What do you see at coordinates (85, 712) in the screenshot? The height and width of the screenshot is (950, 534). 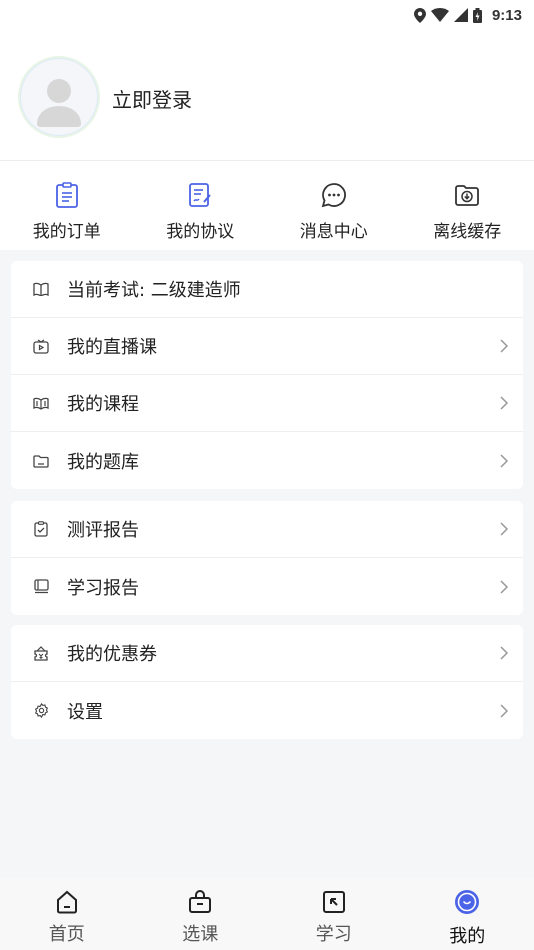 I see `settings-label: 设置` at bounding box center [85, 712].